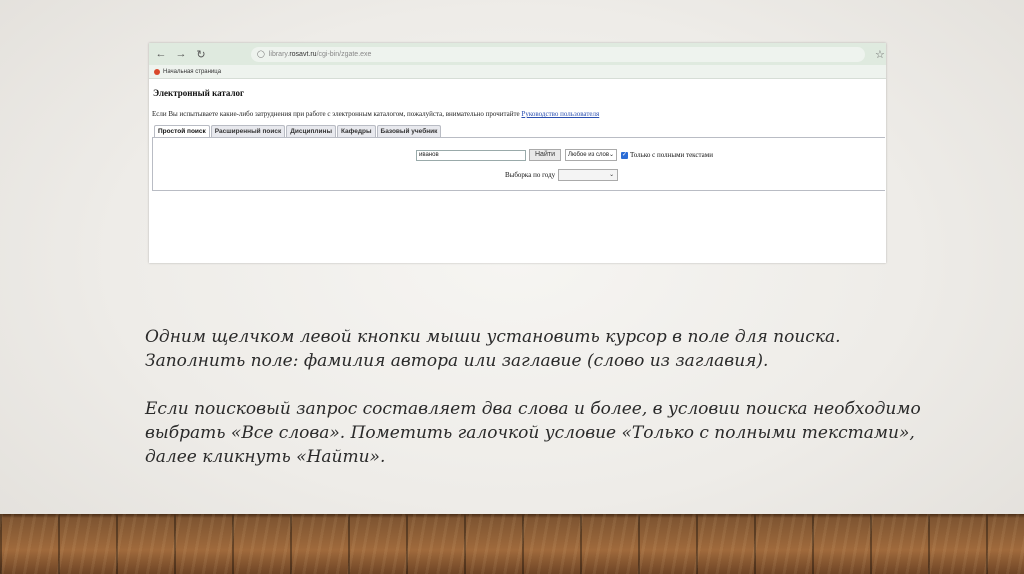 This screenshot has width=1024, height=574. Describe the element at coordinates (182, 131) in the screenshot. I see `tab-simple-search: Простой поиск` at that location.